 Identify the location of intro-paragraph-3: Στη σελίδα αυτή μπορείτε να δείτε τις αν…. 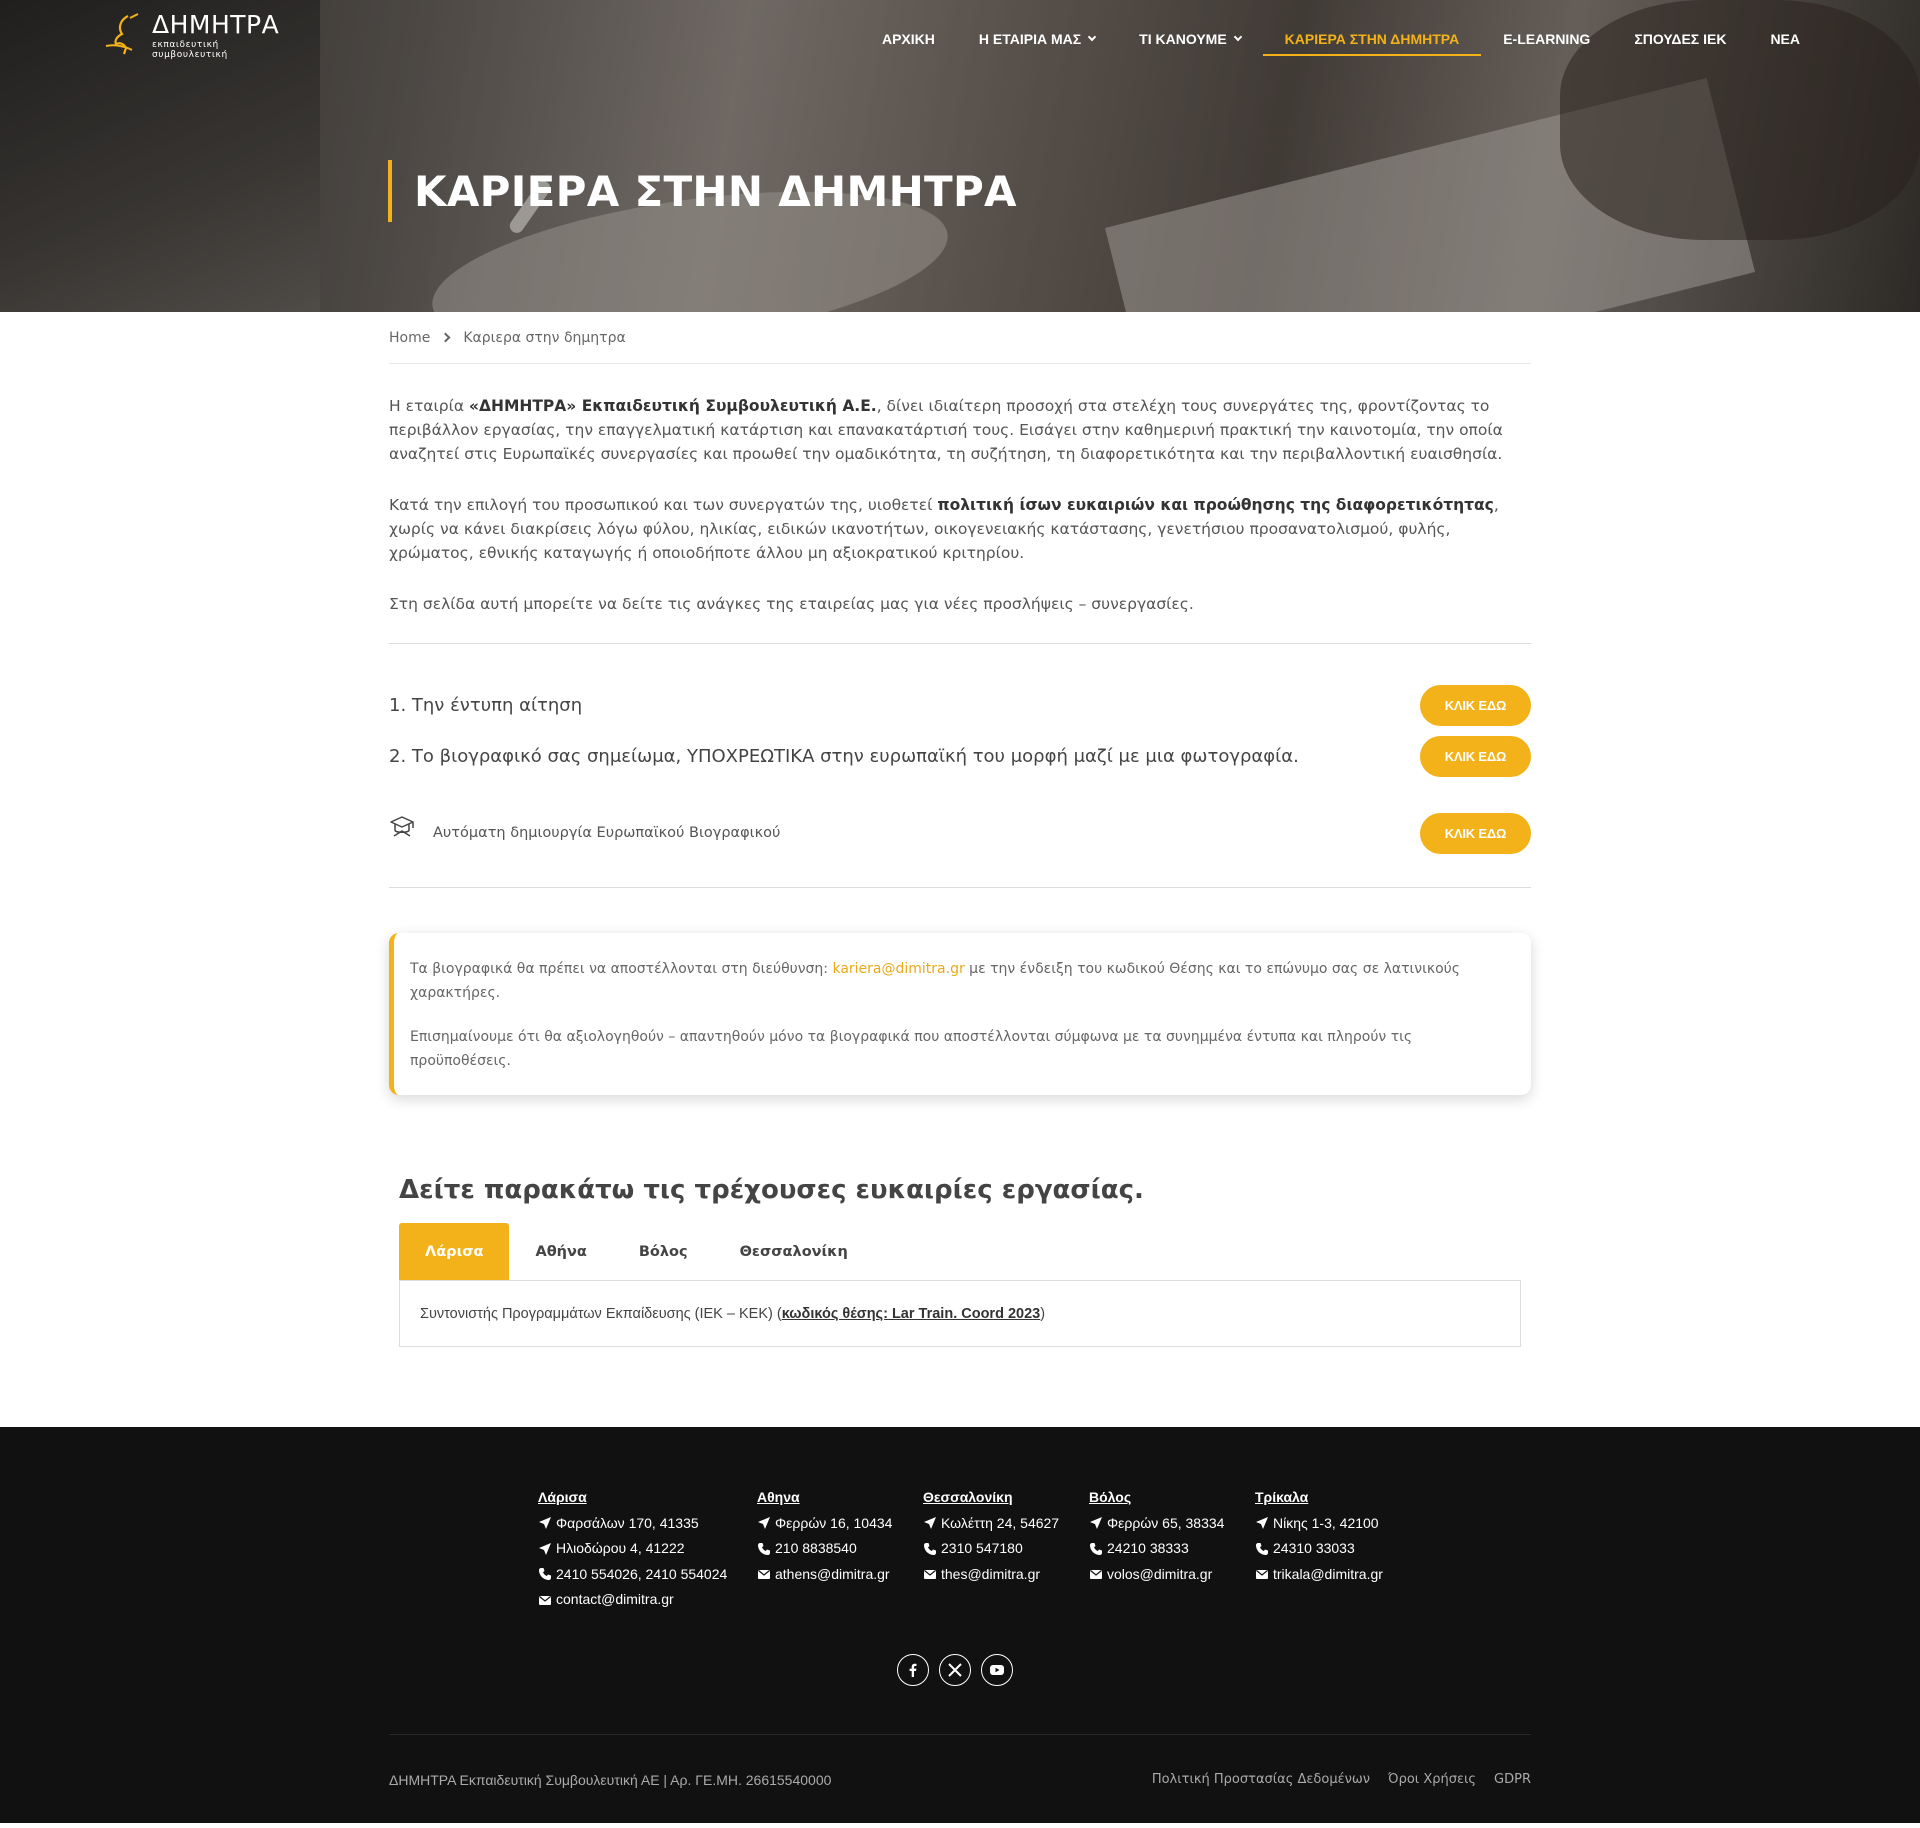
(791, 604).